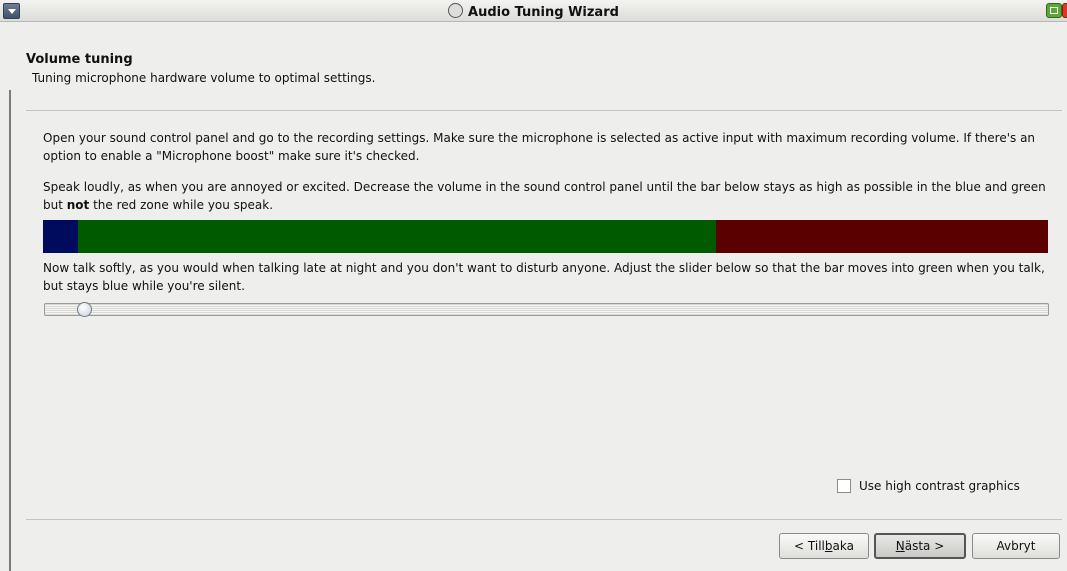 Image resolution: width=1067 pixels, height=571 pixels. What do you see at coordinates (546, 309) in the screenshot?
I see `silence-threshold-slider` at bounding box center [546, 309].